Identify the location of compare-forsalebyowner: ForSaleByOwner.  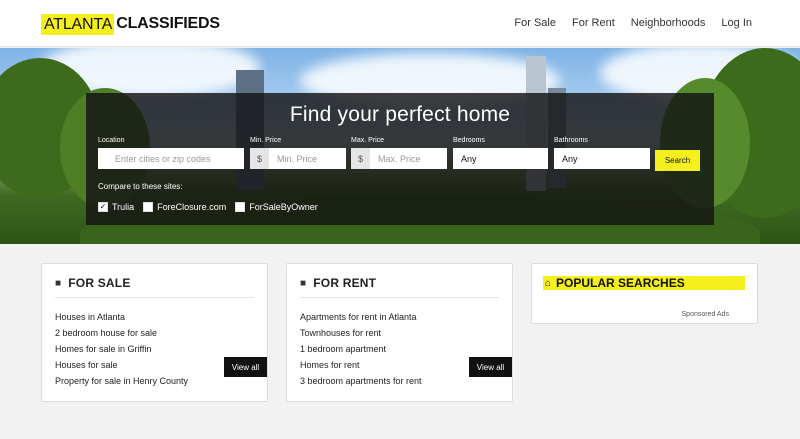
(276, 207).